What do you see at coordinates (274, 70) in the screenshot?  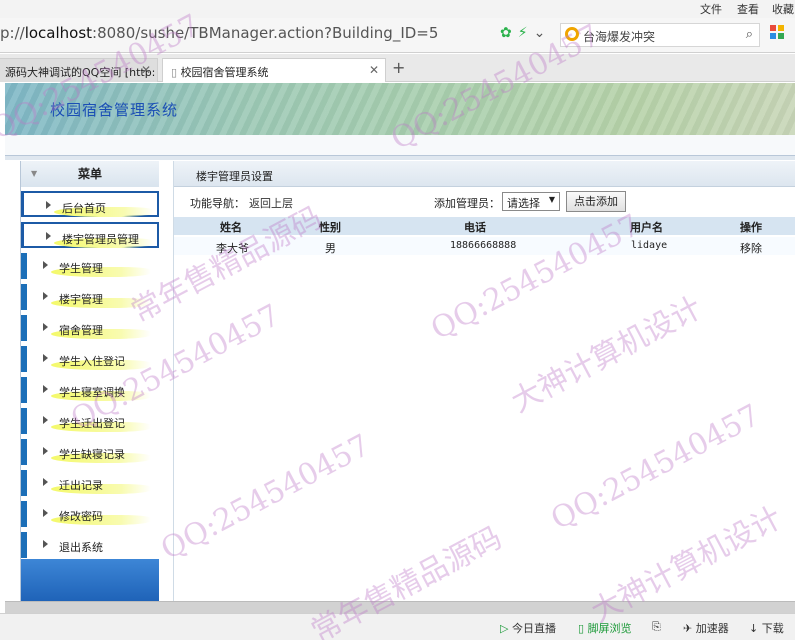 I see `tab-dorm-system: ▯ 校园宿舍管理系统 ✕` at bounding box center [274, 70].